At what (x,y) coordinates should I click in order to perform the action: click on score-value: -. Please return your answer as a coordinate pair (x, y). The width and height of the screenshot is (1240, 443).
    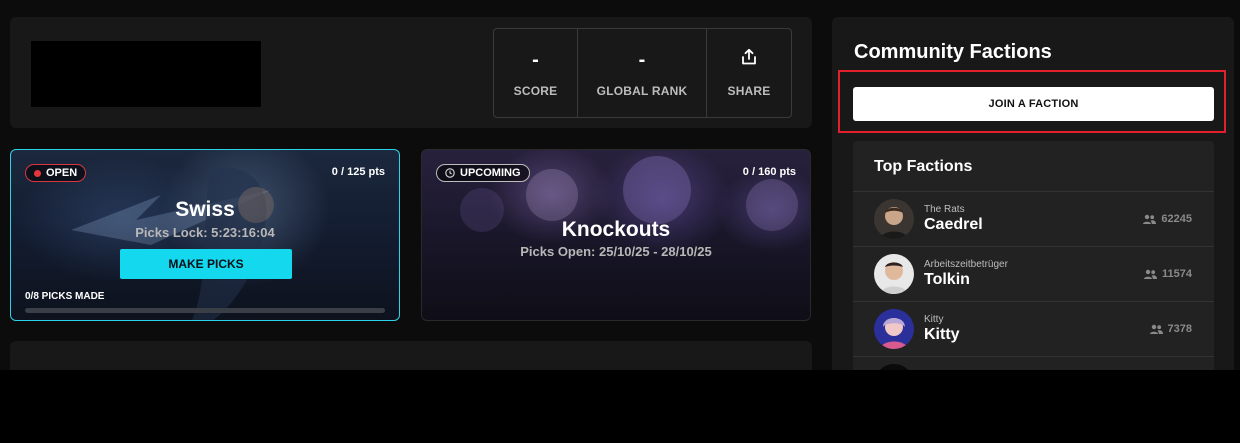
    Looking at the image, I should click on (535, 60).